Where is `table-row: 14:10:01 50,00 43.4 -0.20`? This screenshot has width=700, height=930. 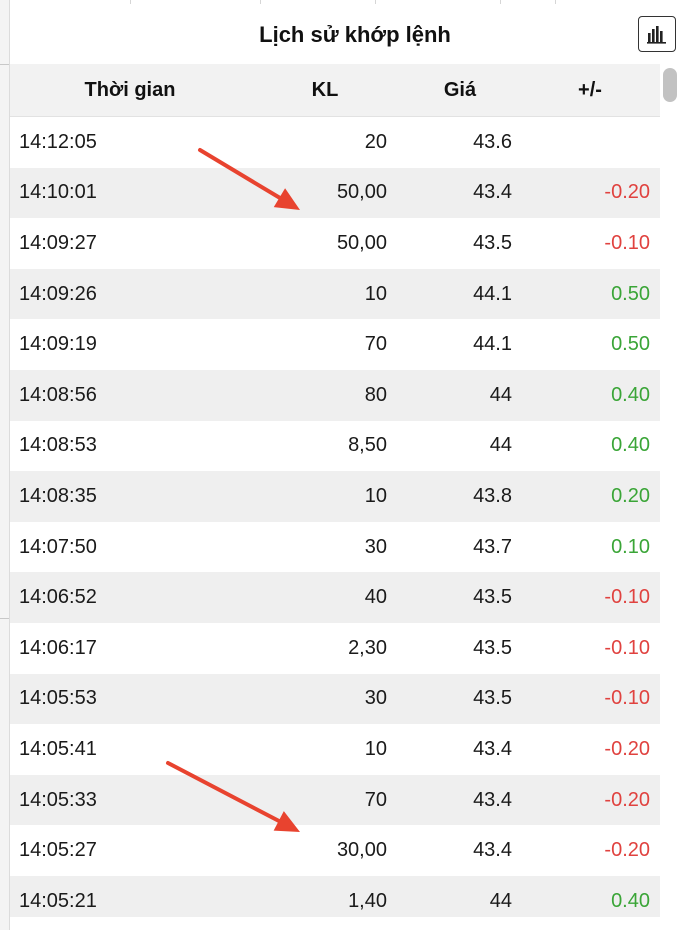 table-row: 14:10:01 50,00 43.4 -0.20 is located at coordinates (335, 193).